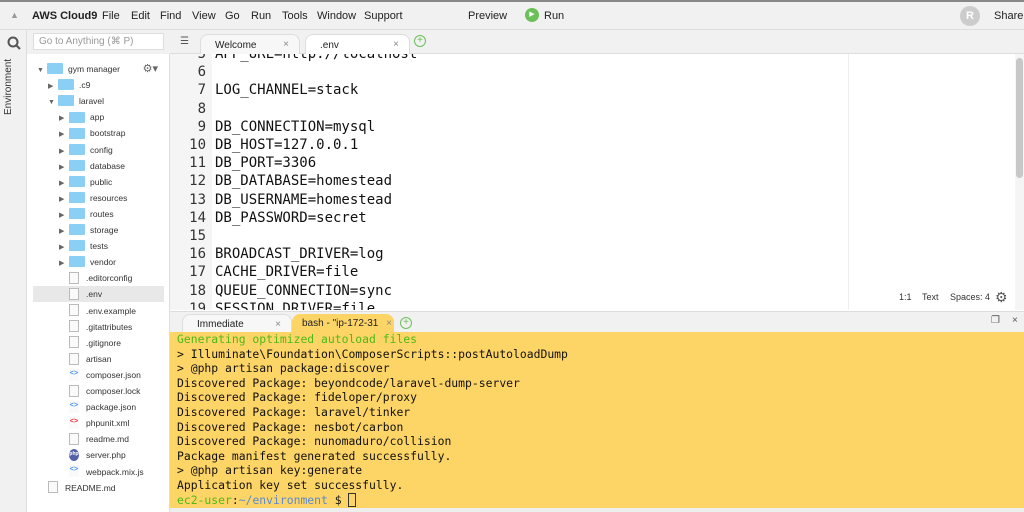 The height and width of the screenshot is (512, 1024). What do you see at coordinates (597, 510) in the screenshot?
I see `terminal-scrollbar` at bounding box center [597, 510].